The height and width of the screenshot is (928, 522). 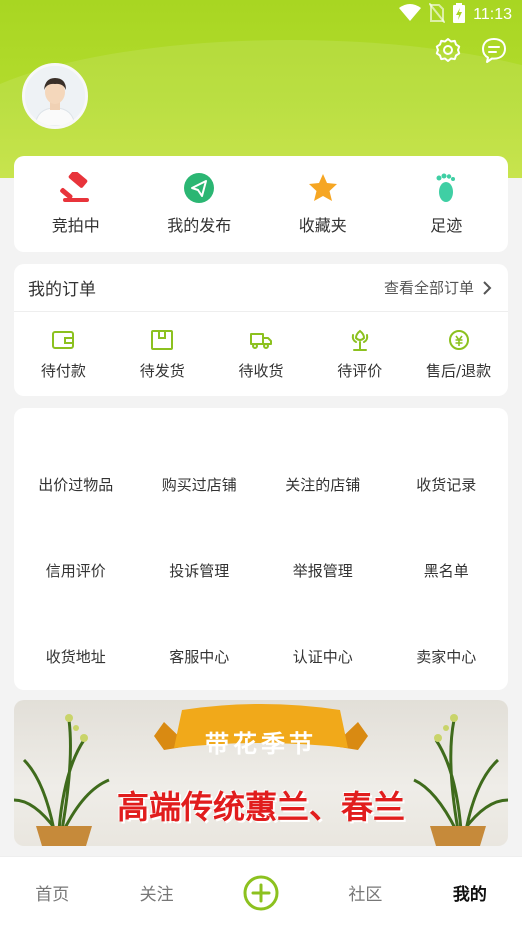 What do you see at coordinates (471, 50) in the screenshot?
I see `header-actions` at bounding box center [471, 50].